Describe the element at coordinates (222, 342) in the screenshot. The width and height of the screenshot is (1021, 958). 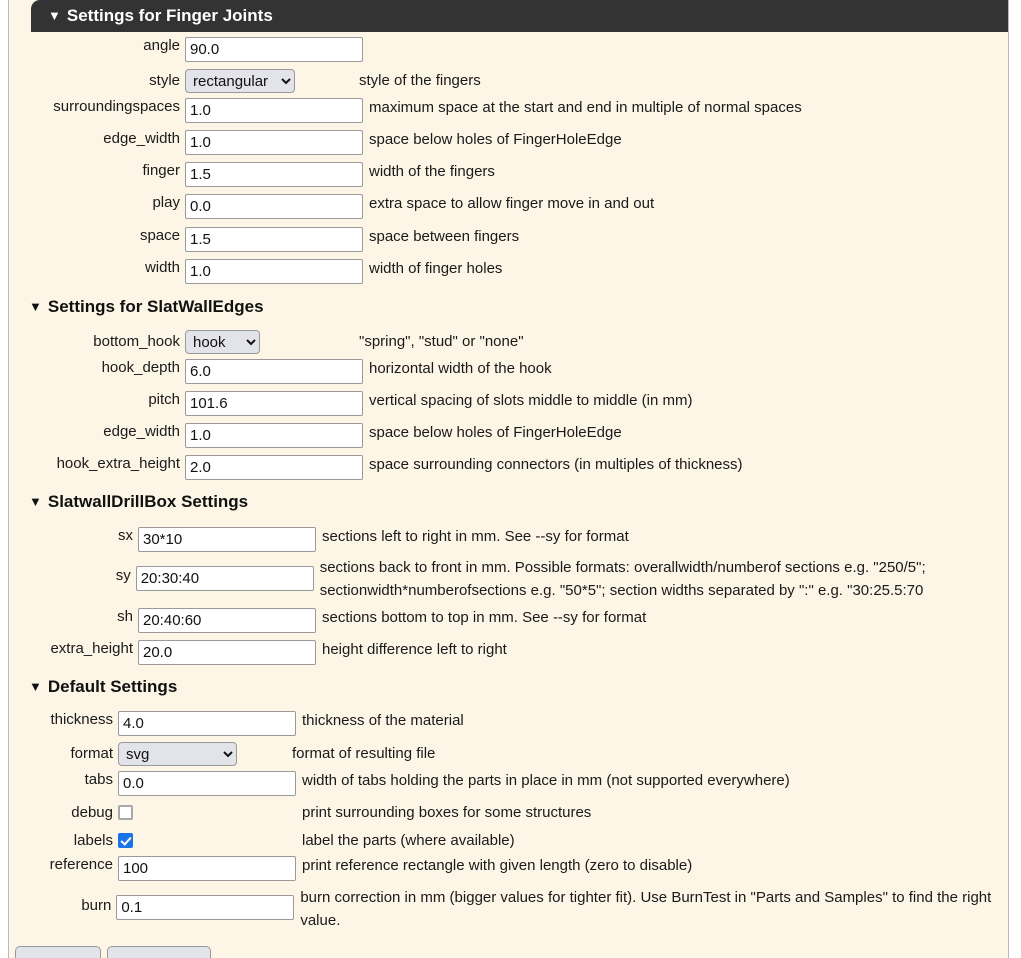
I see `select-bottom-hook: hook` at that location.